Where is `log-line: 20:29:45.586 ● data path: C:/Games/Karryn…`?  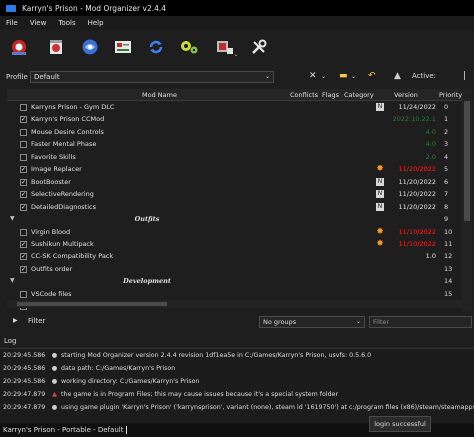
log-line: 20:29:45.586 ● data path: C:/Games/Karryn… is located at coordinates (89, 370).